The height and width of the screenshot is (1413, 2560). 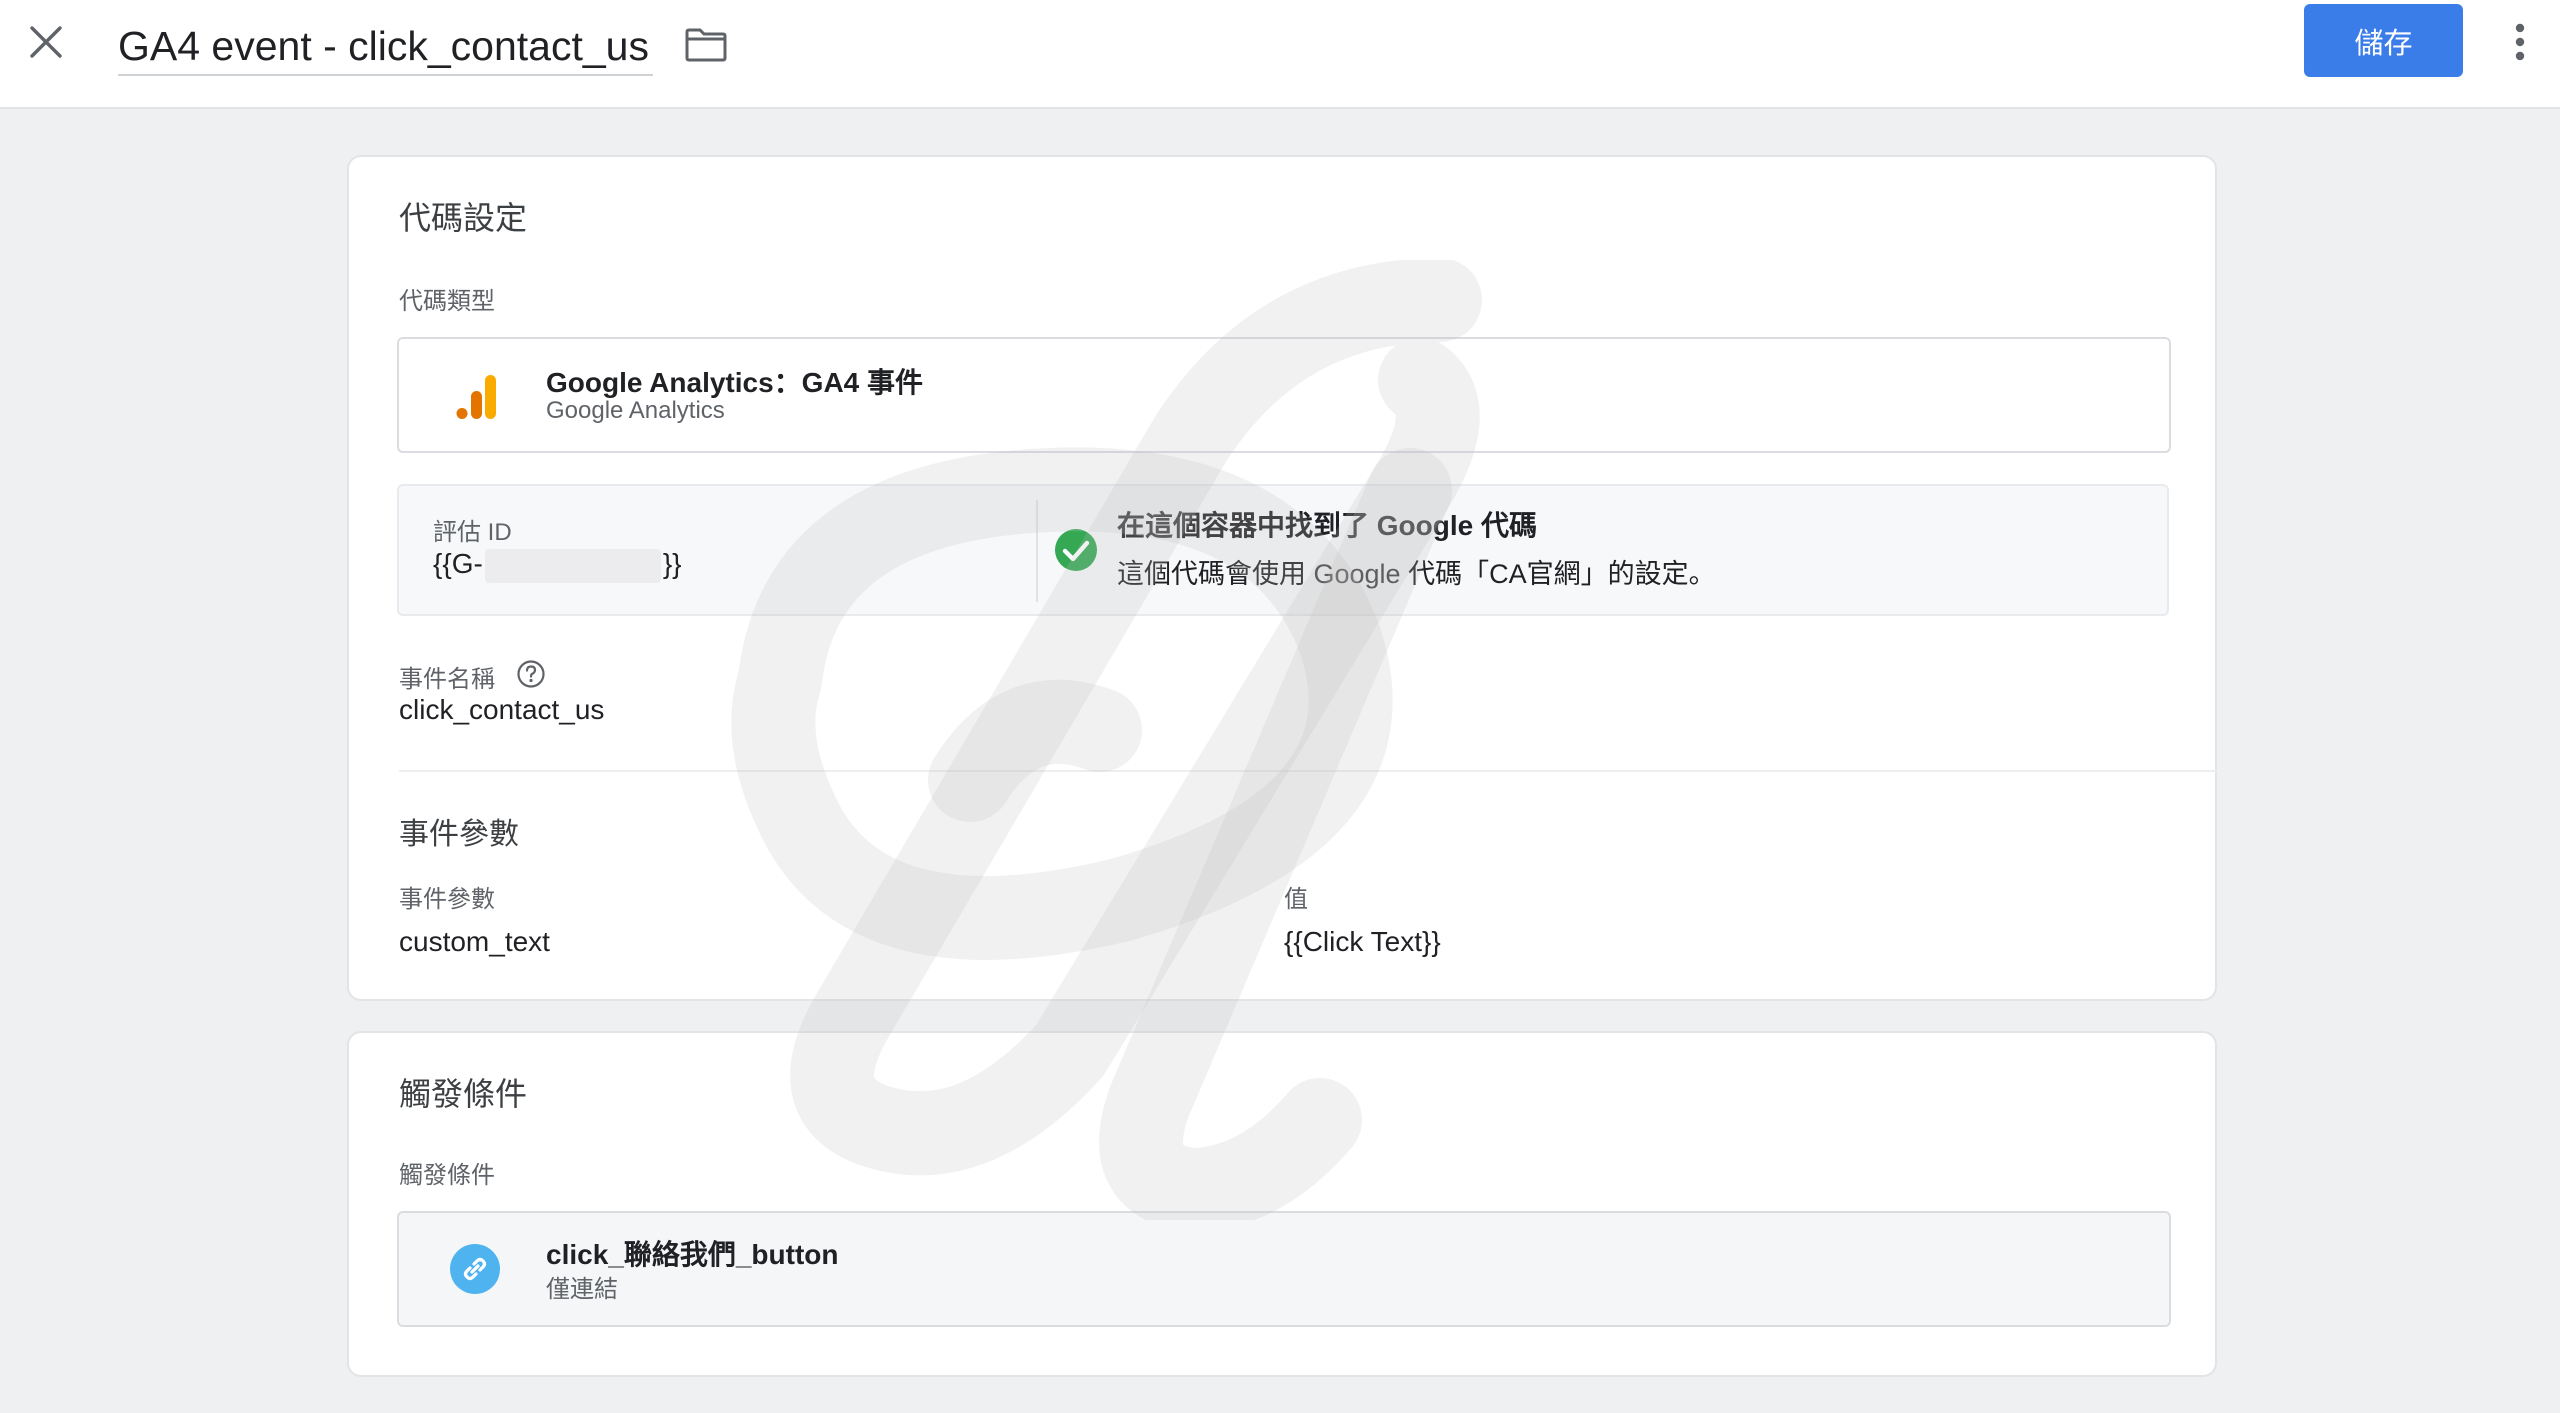 I want to click on folder-button, so click(x=706, y=45).